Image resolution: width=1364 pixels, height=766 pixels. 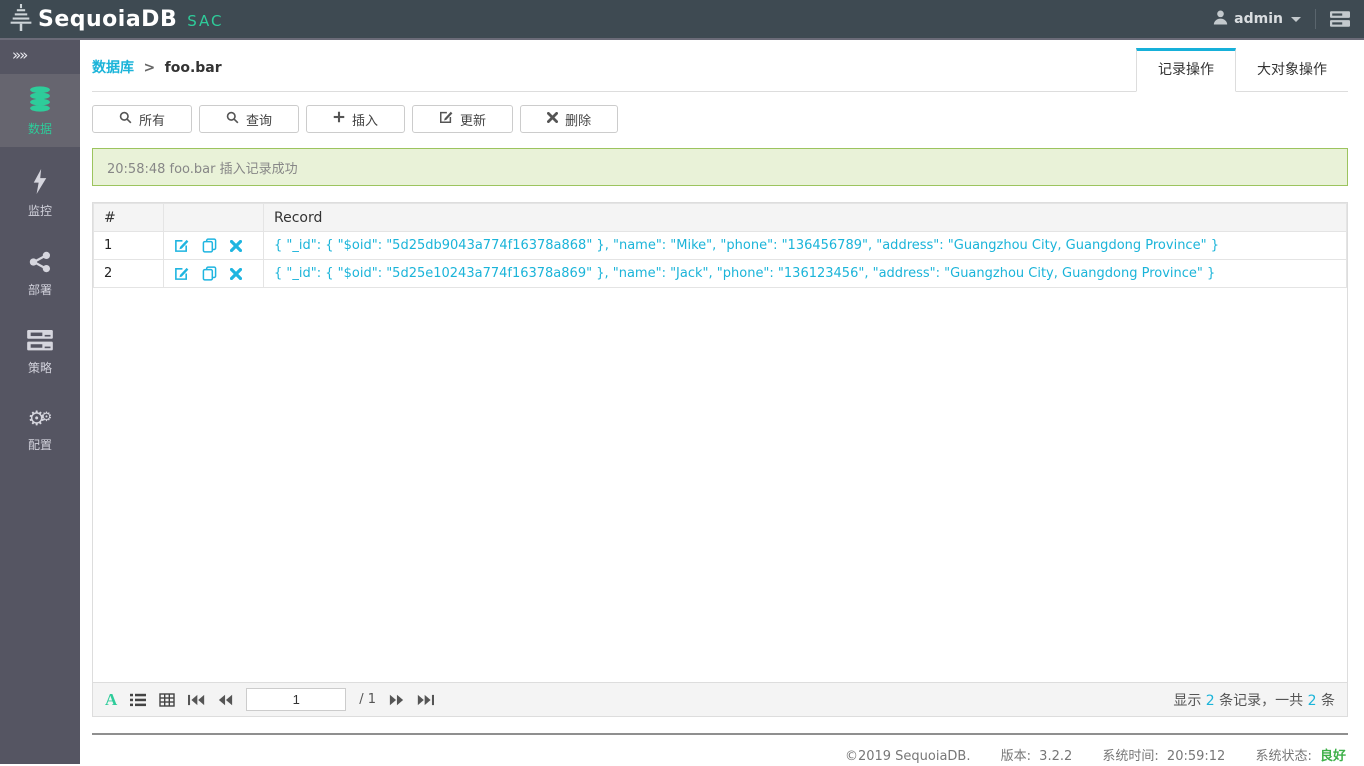 What do you see at coordinates (1296, 19) in the screenshot?
I see `chevron-down-icon` at bounding box center [1296, 19].